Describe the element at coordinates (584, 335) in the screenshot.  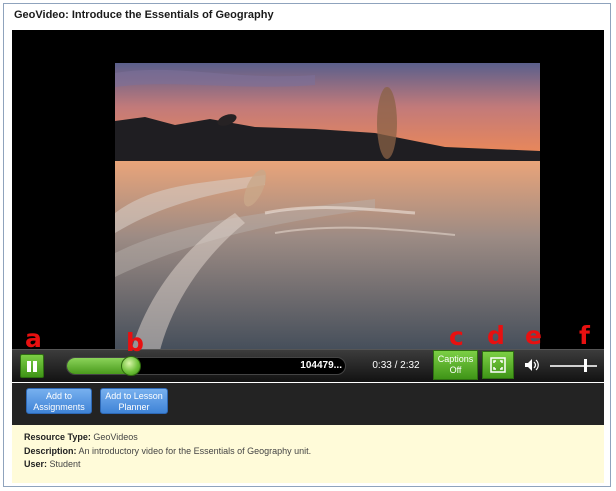
I see `marker-f: f` at that location.